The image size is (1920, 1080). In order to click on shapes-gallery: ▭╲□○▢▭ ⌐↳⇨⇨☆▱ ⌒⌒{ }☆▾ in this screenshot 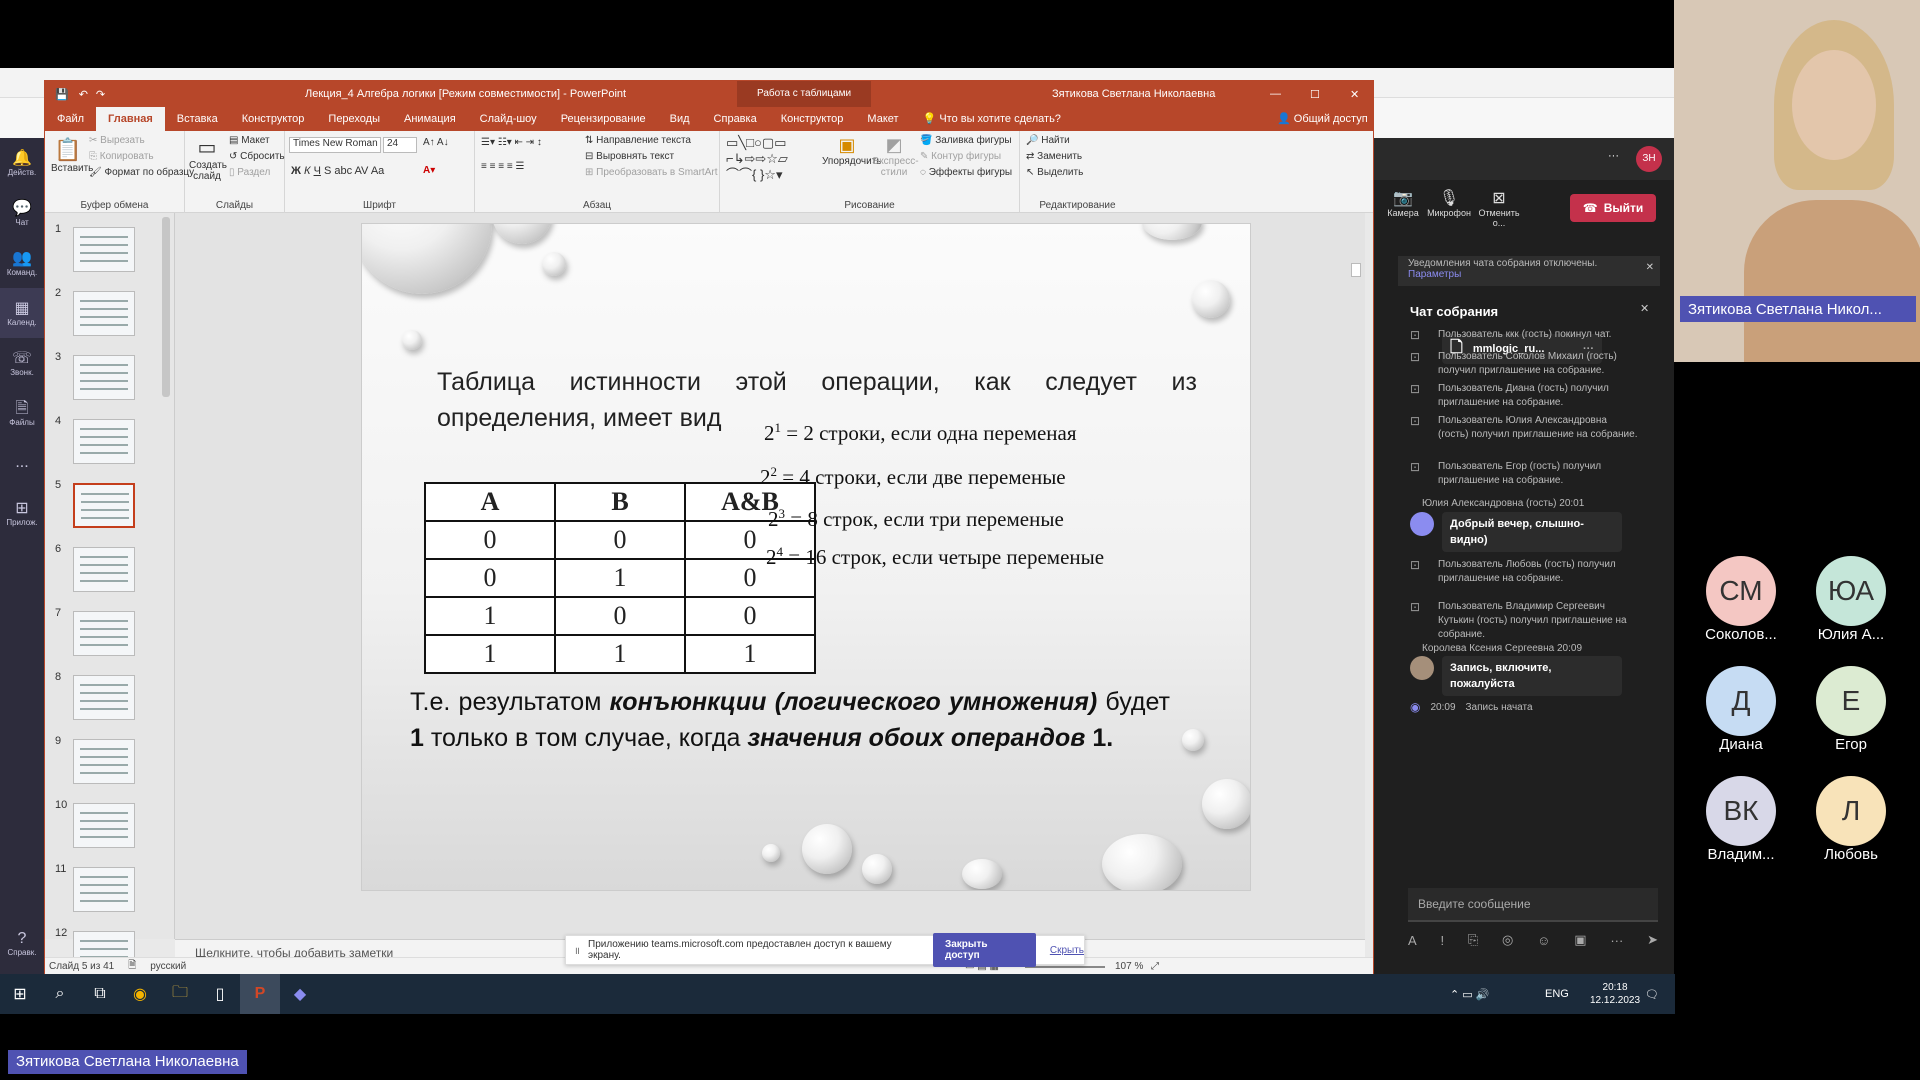, I will do `click(772, 159)`.